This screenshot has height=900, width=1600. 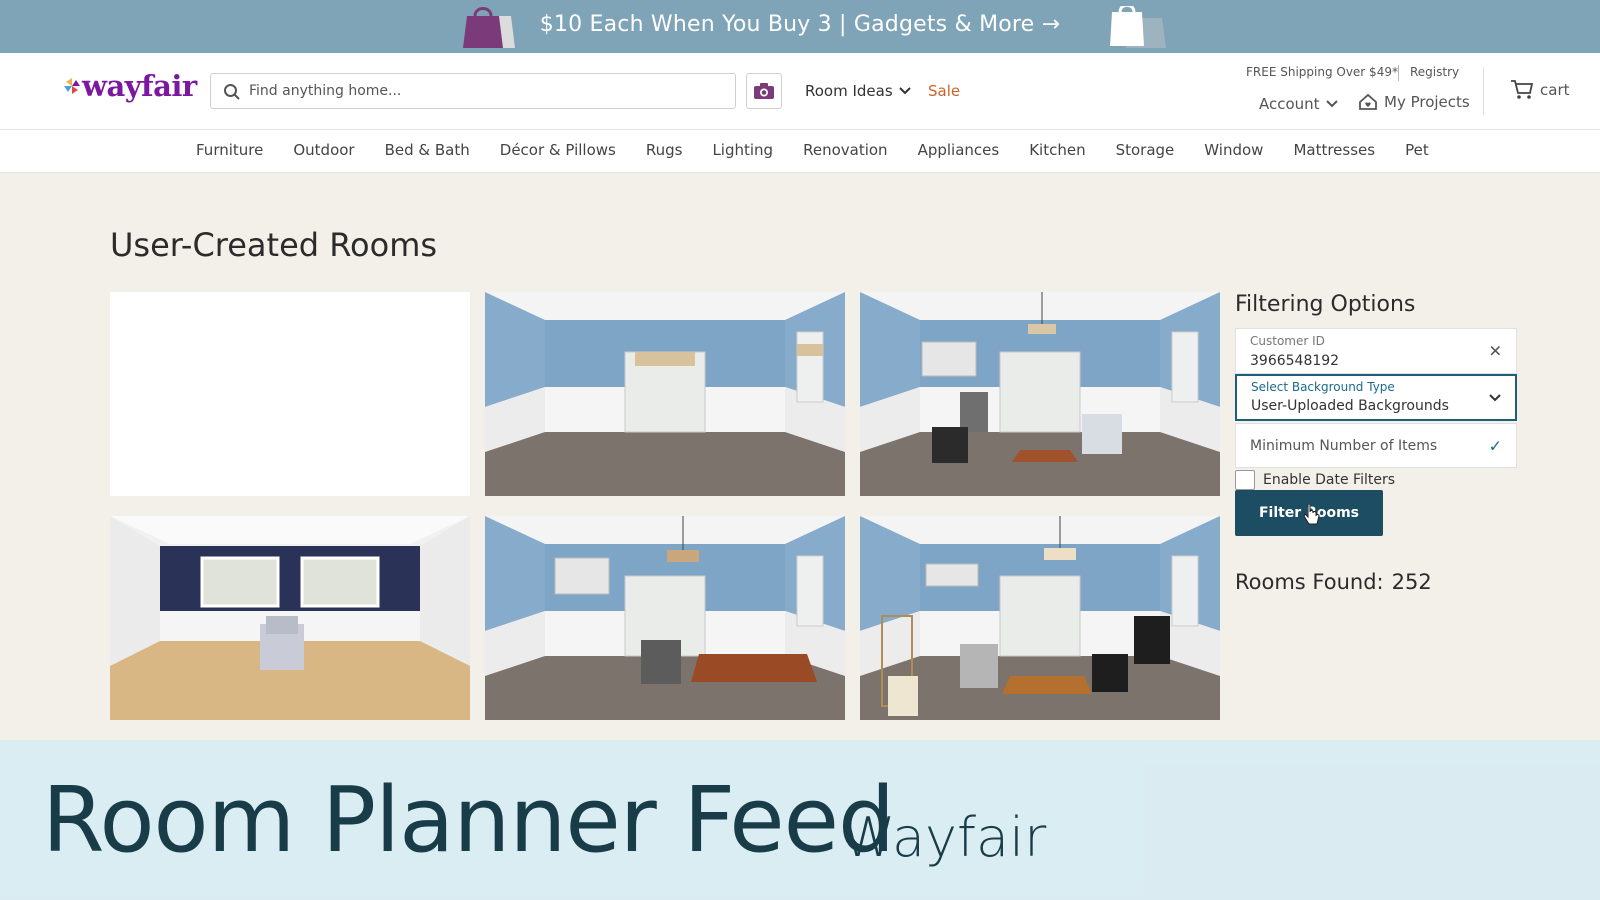 What do you see at coordinates (845, 150) in the screenshot?
I see `nav-item-renovation: Renovation` at bounding box center [845, 150].